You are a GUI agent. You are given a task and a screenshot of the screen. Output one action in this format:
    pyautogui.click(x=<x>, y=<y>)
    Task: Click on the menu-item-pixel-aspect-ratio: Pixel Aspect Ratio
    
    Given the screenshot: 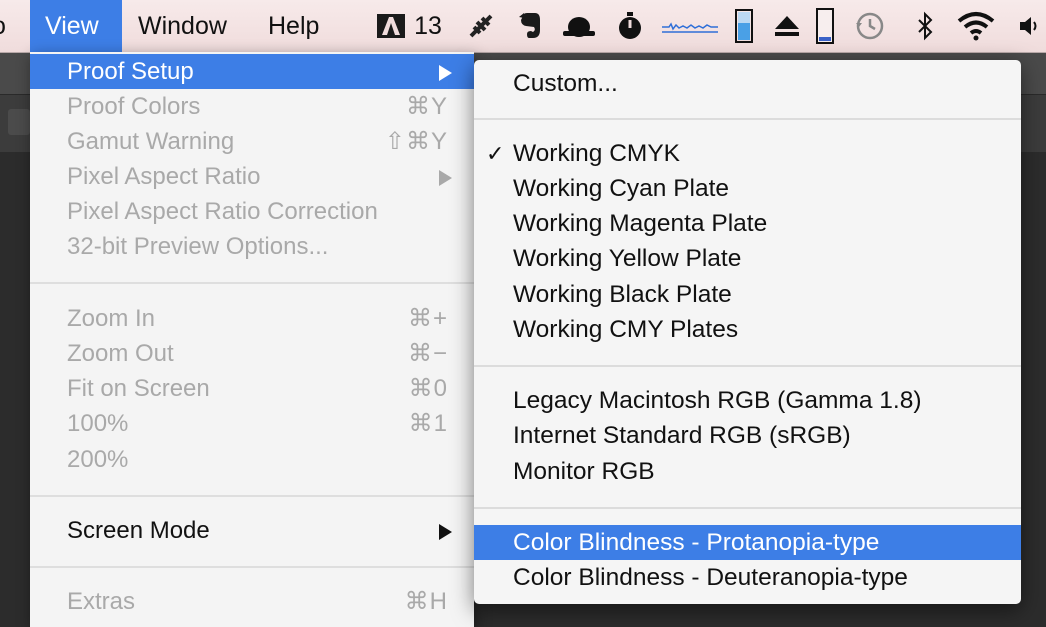 What is the action you would take?
    pyautogui.click(x=252, y=176)
    